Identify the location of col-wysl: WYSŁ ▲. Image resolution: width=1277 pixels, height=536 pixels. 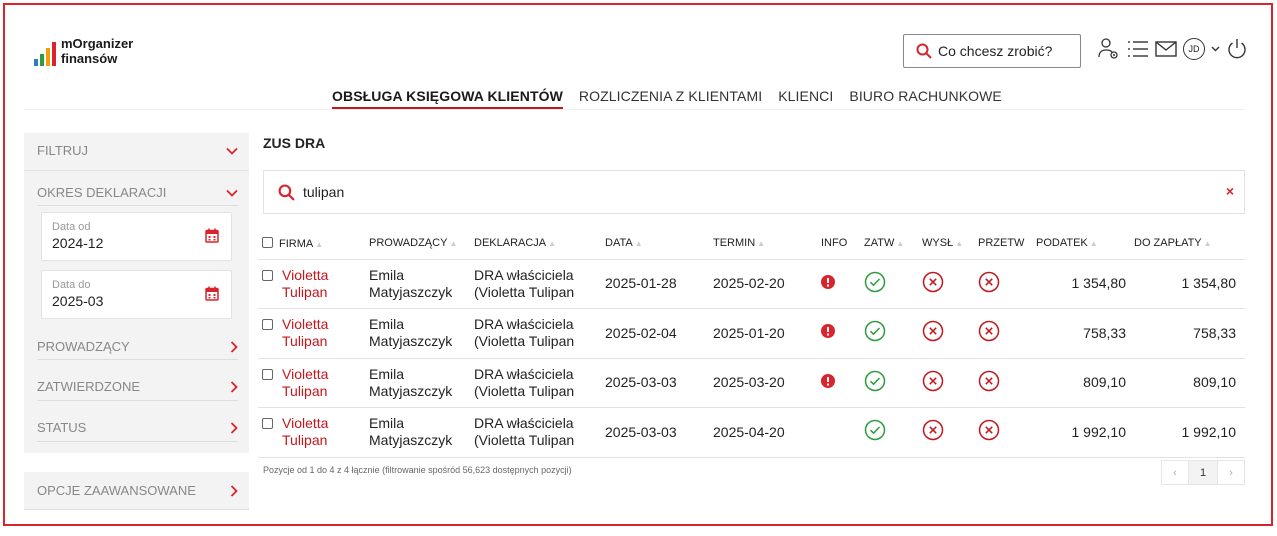
(946, 243).